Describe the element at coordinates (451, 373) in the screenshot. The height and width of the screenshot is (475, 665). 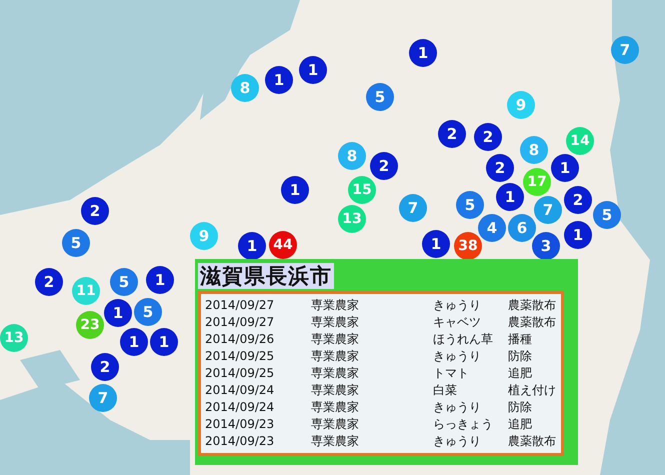
I see `table-cell-text: トマト` at that location.